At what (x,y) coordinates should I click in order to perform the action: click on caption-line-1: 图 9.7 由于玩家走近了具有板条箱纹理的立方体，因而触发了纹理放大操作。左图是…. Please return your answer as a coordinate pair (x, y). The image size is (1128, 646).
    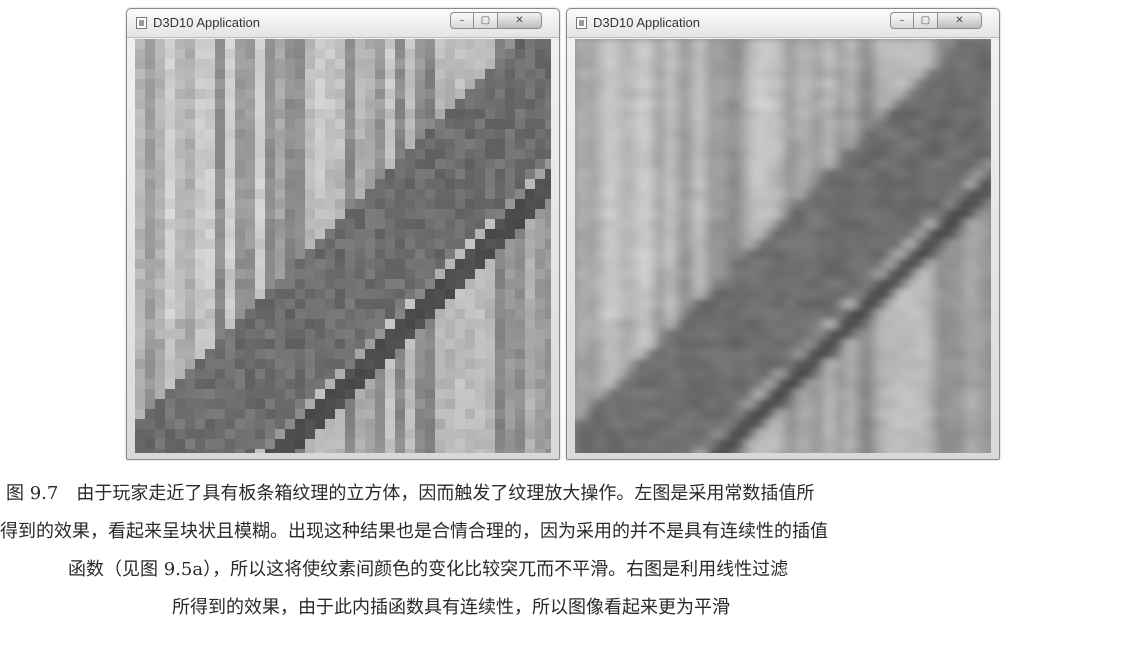
    Looking at the image, I should click on (410, 493).